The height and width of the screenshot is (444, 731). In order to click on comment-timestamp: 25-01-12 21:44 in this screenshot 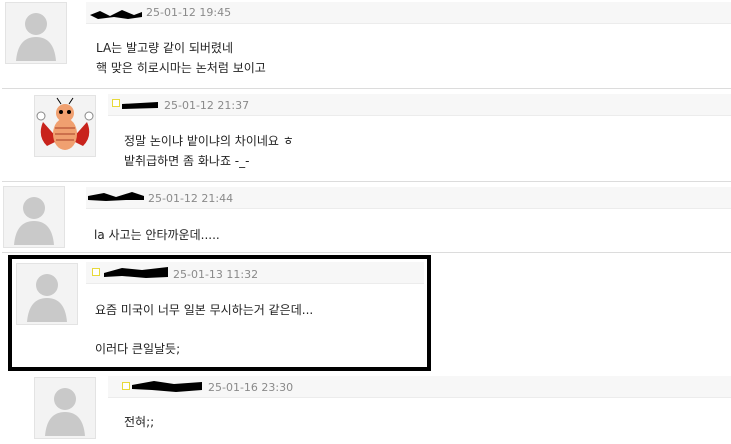, I will do `click(191, 198)`.